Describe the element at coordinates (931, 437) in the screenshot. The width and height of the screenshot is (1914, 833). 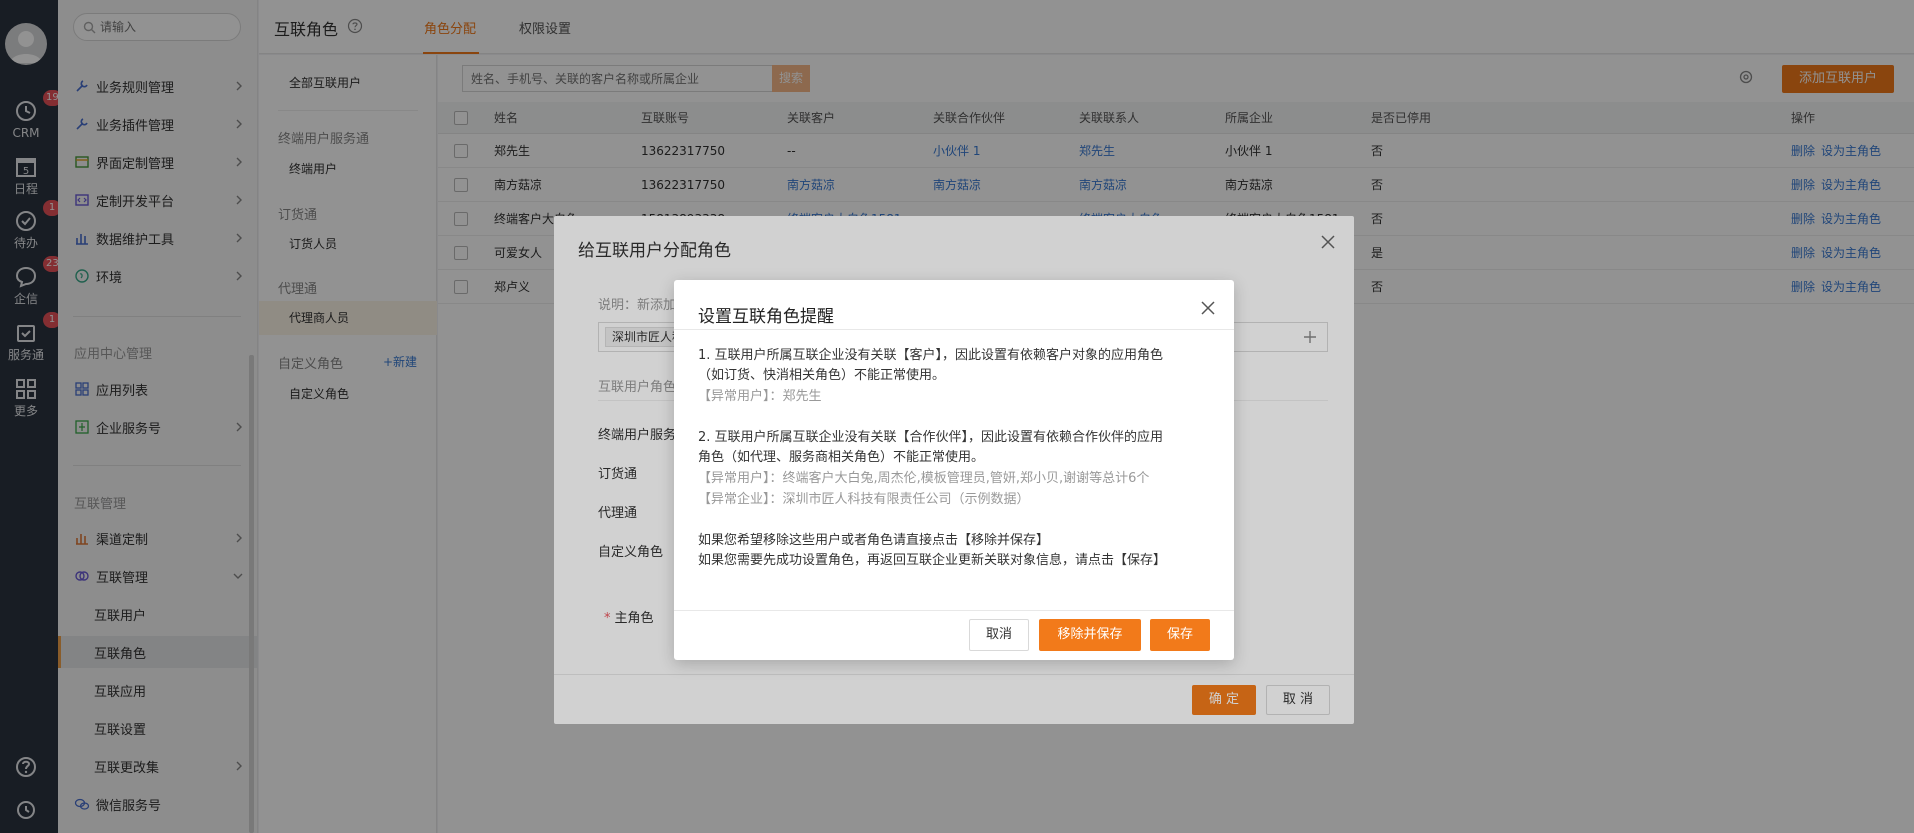
I see `reminder-p2-line1: 2. 互联用户所属互联企业没有关联【合作伙伴】，因此设置有依赖合作伙伴的应用` at that location.